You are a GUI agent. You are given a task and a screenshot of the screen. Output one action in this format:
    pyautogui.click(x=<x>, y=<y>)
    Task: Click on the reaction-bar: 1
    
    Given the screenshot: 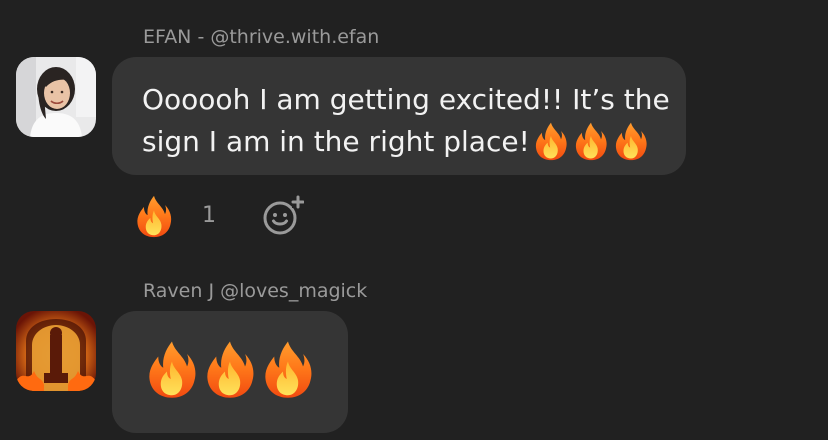 What is the action you would take?
    pyautogui.click(x=234, y=216)
    